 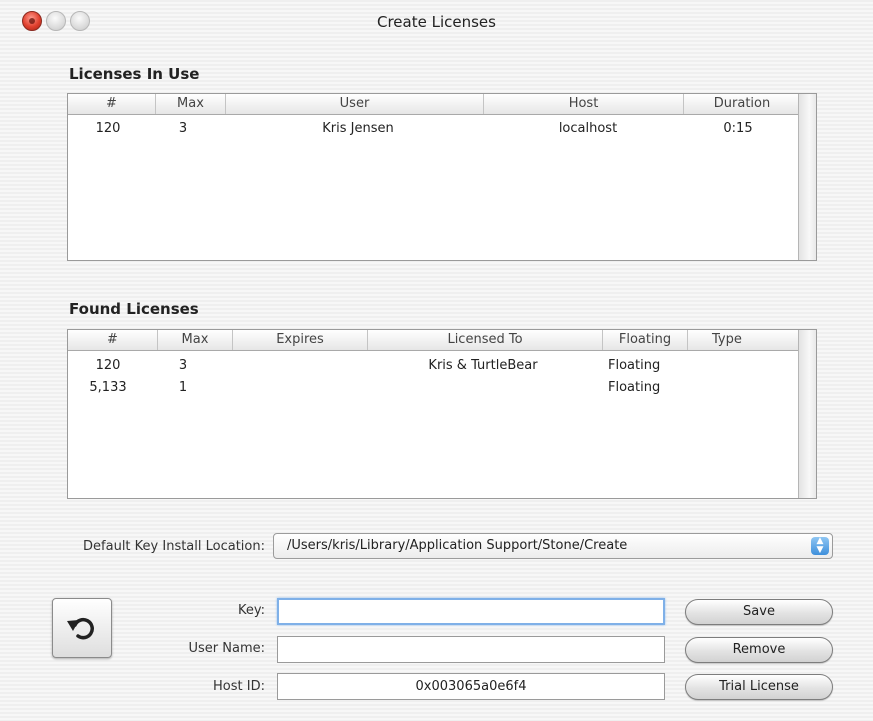 I want to click on title-bar: Create Licenses, so click(x=436, y=23).